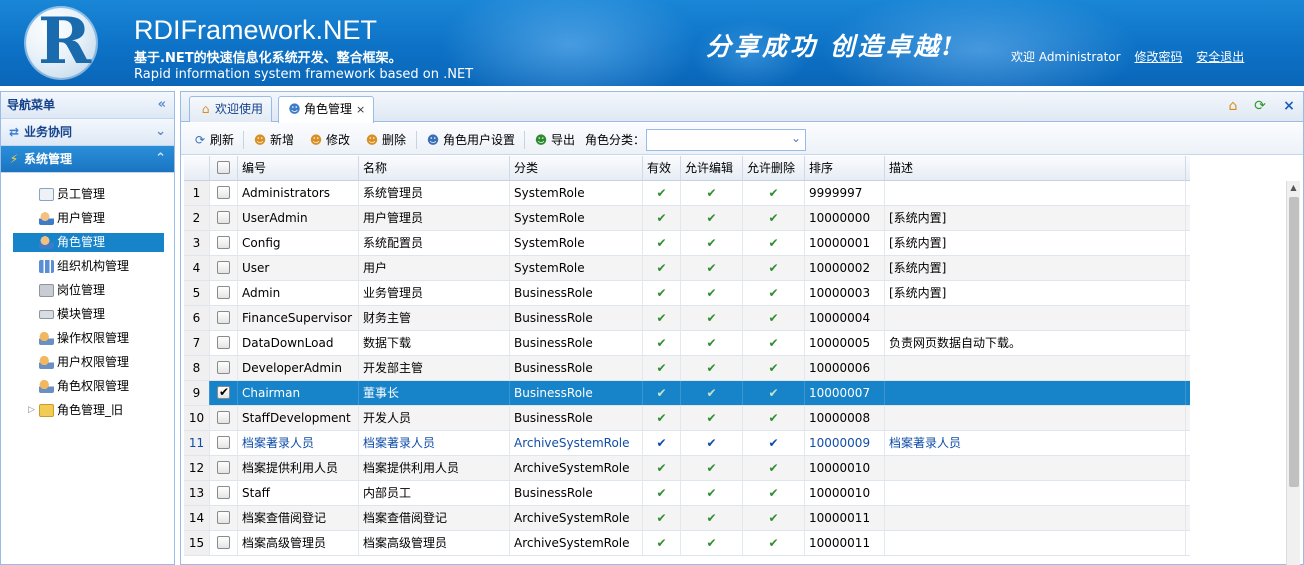 This screenshot has width=1304, height=565. I want to click on table-row: 5 Admin 业务管理员 BusinessRole ✔ ✔ ✔ 10000003 [系统内置], so click(687, 293).